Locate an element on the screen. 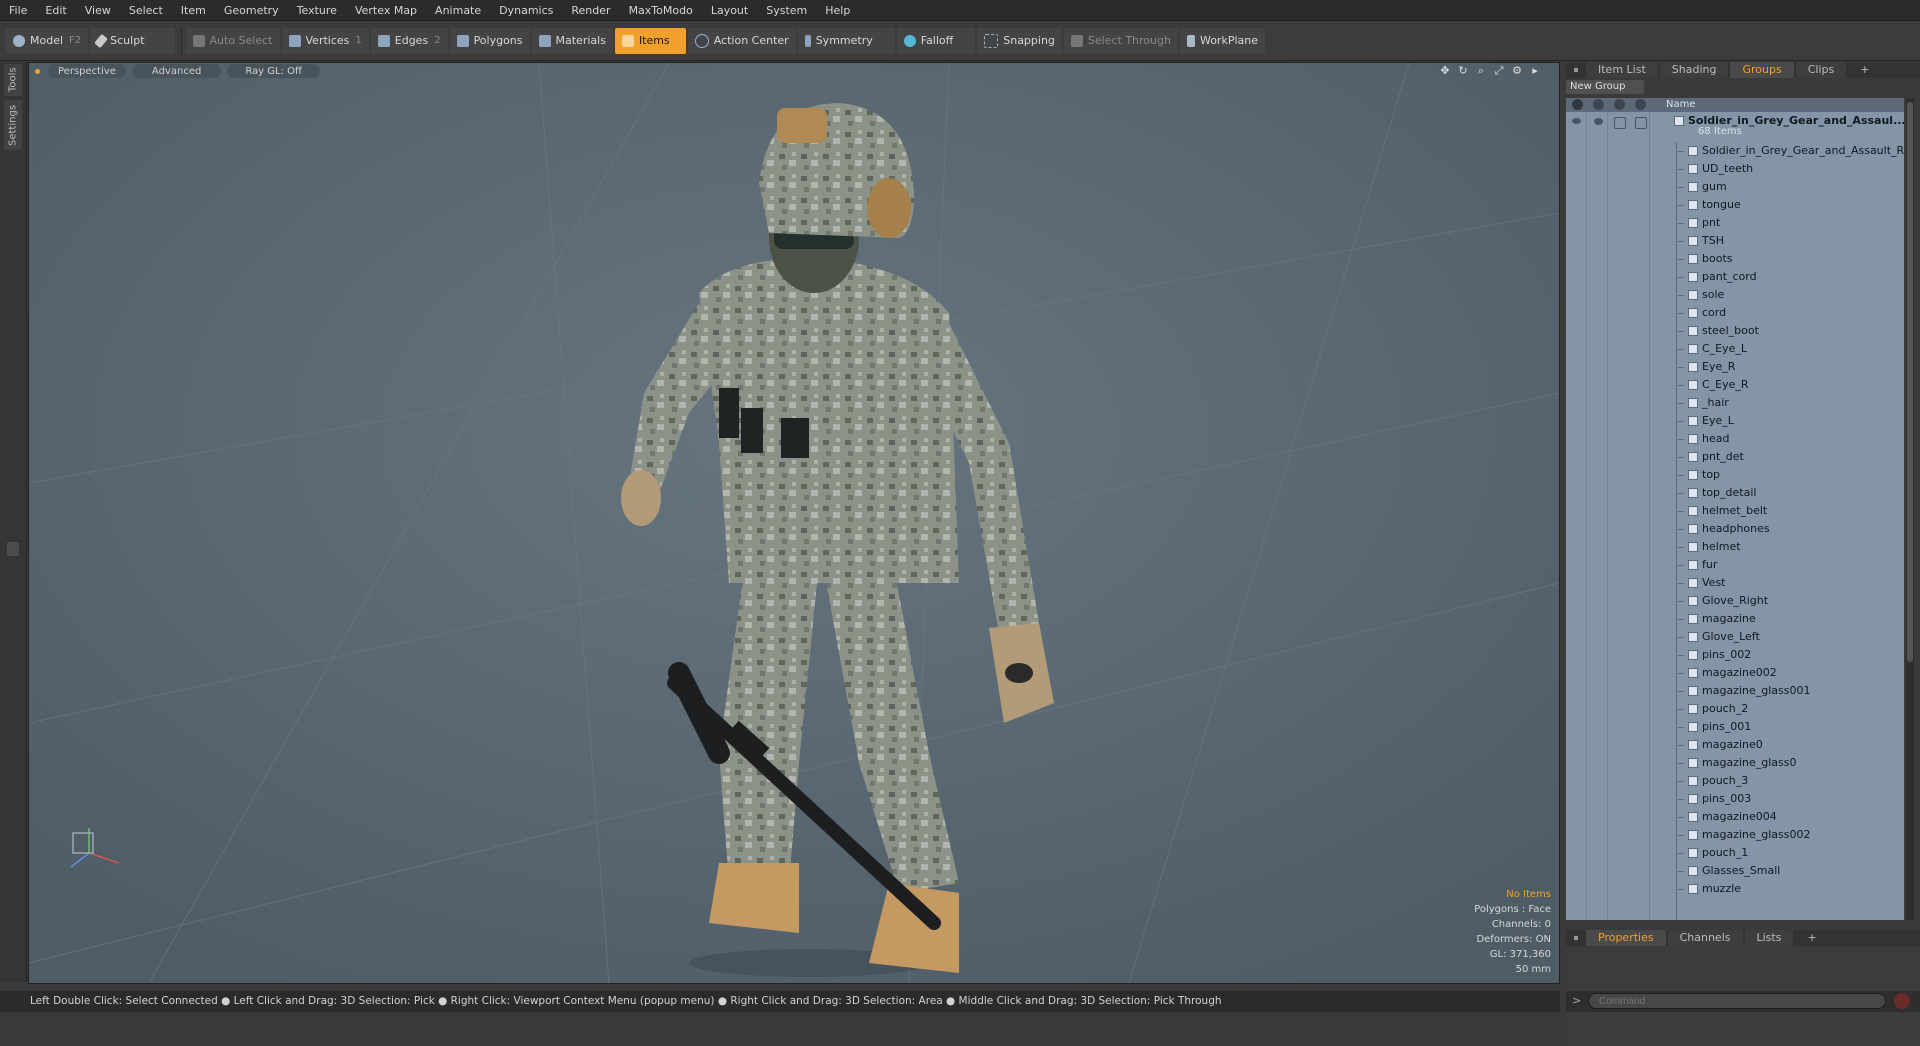 The image size is (1920, 1046). menu-texture: Texture is located at coordinates (317, 10).